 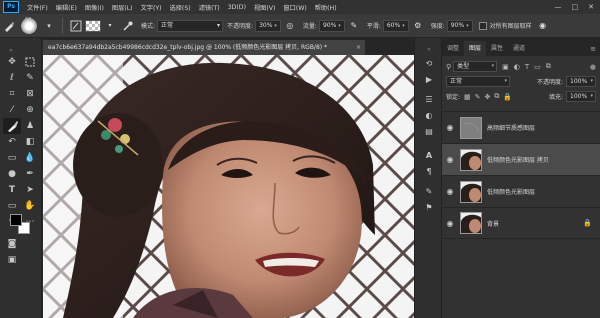 What do you see at coordinates (12, 62) in the screenshot?
I see `move-tool-icon: ✥` at bounding box center [12, 62].